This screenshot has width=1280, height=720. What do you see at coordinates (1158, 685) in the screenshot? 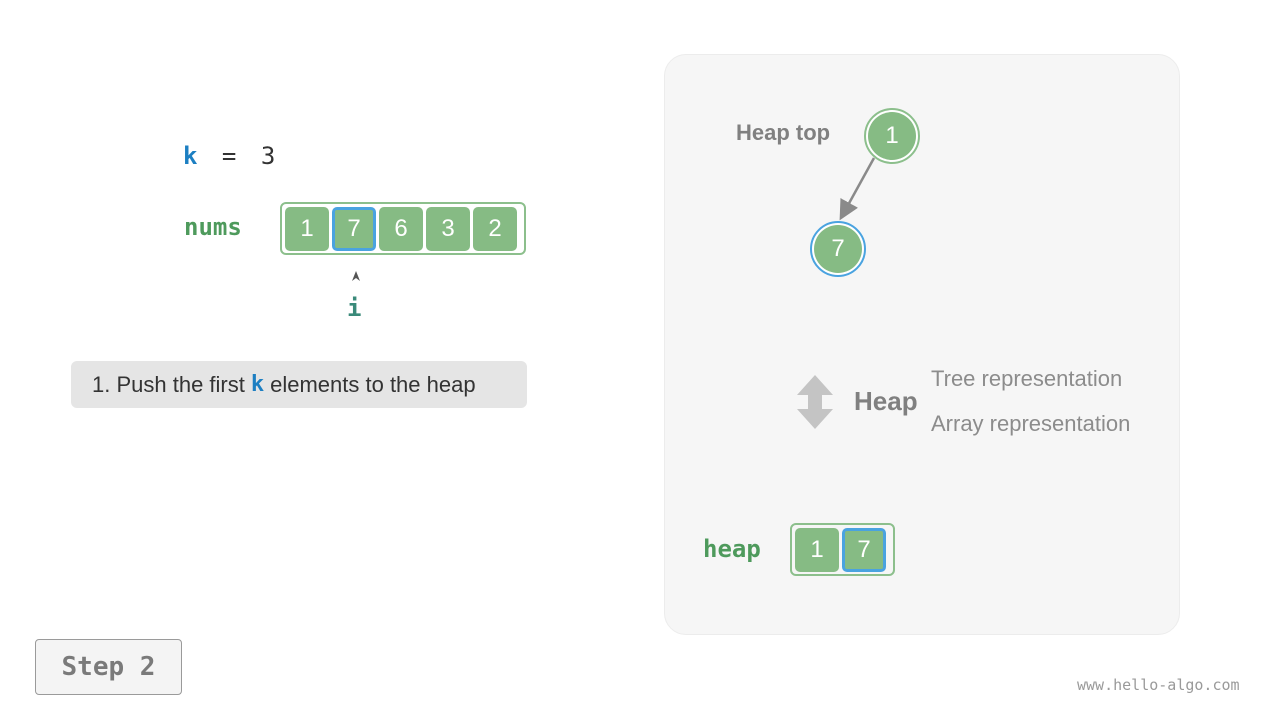
I see `watermark: www.hello-algo.com` at bounding box center [1158, 685].